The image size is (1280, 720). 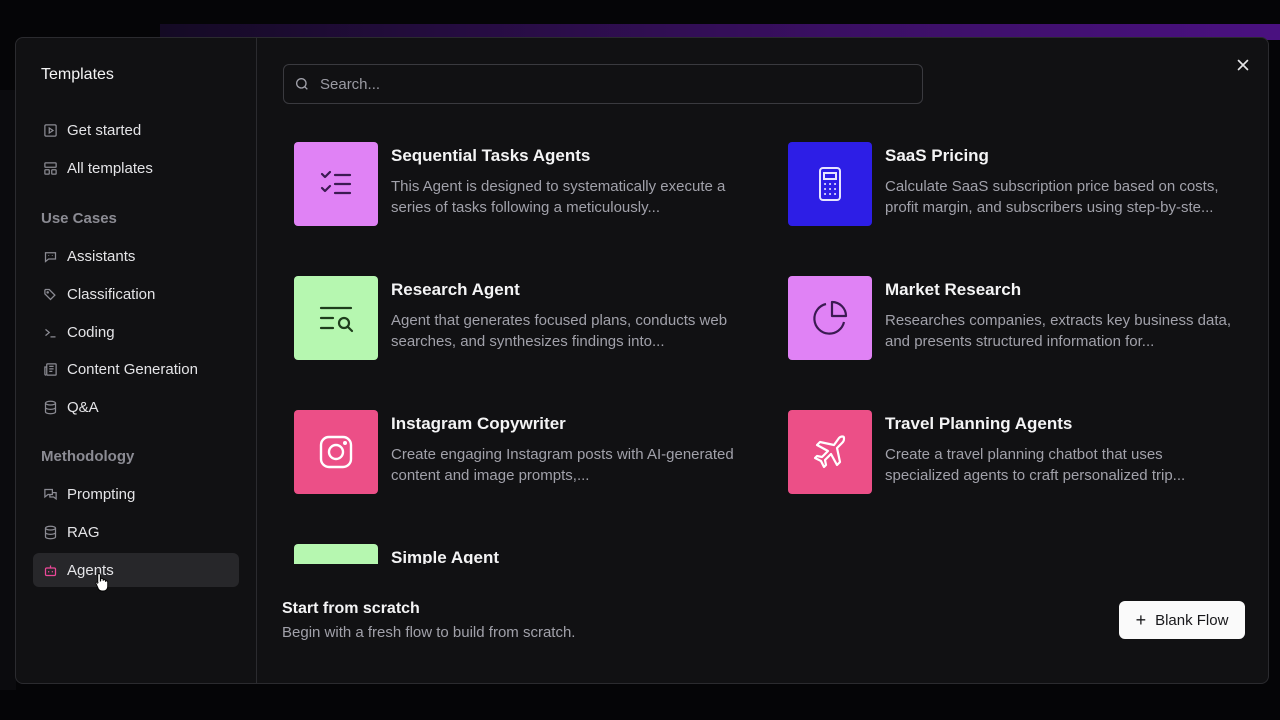 I want to click on card-title: Simple Agent, so click(x=445, y=556).